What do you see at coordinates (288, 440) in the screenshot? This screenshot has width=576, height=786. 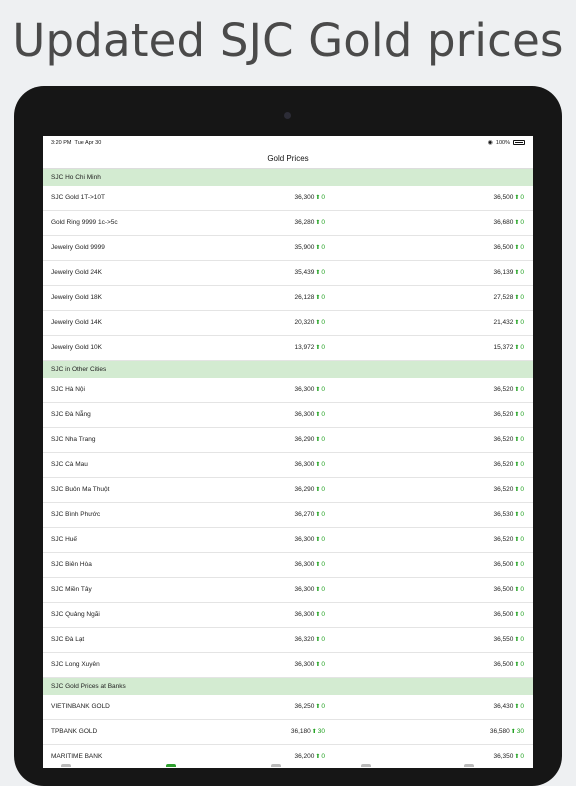 I see `price-row: SJC Nha Trang 36,290⬆0 36,520⬆0` at bounding box center [288, 440].